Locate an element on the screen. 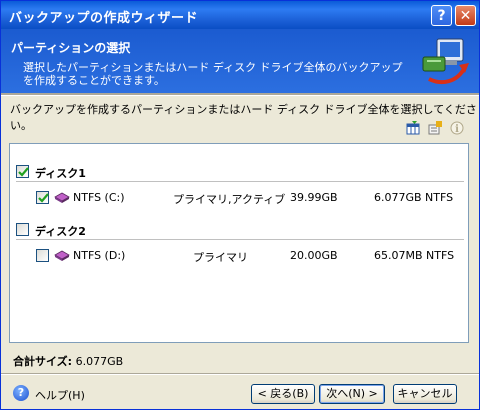 Image resolution: width=480 pixels, height=410 pixels. window-title: バックアップの作成ウィザード is located at coordinates (104, 18).